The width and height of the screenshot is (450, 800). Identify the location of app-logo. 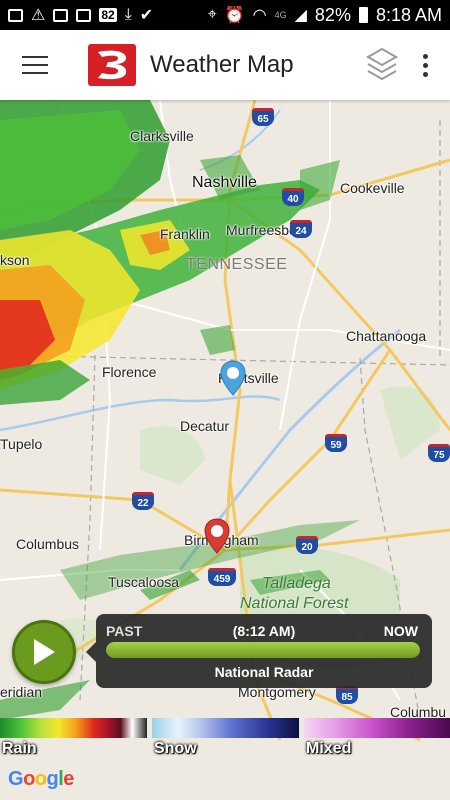
(112, 65).